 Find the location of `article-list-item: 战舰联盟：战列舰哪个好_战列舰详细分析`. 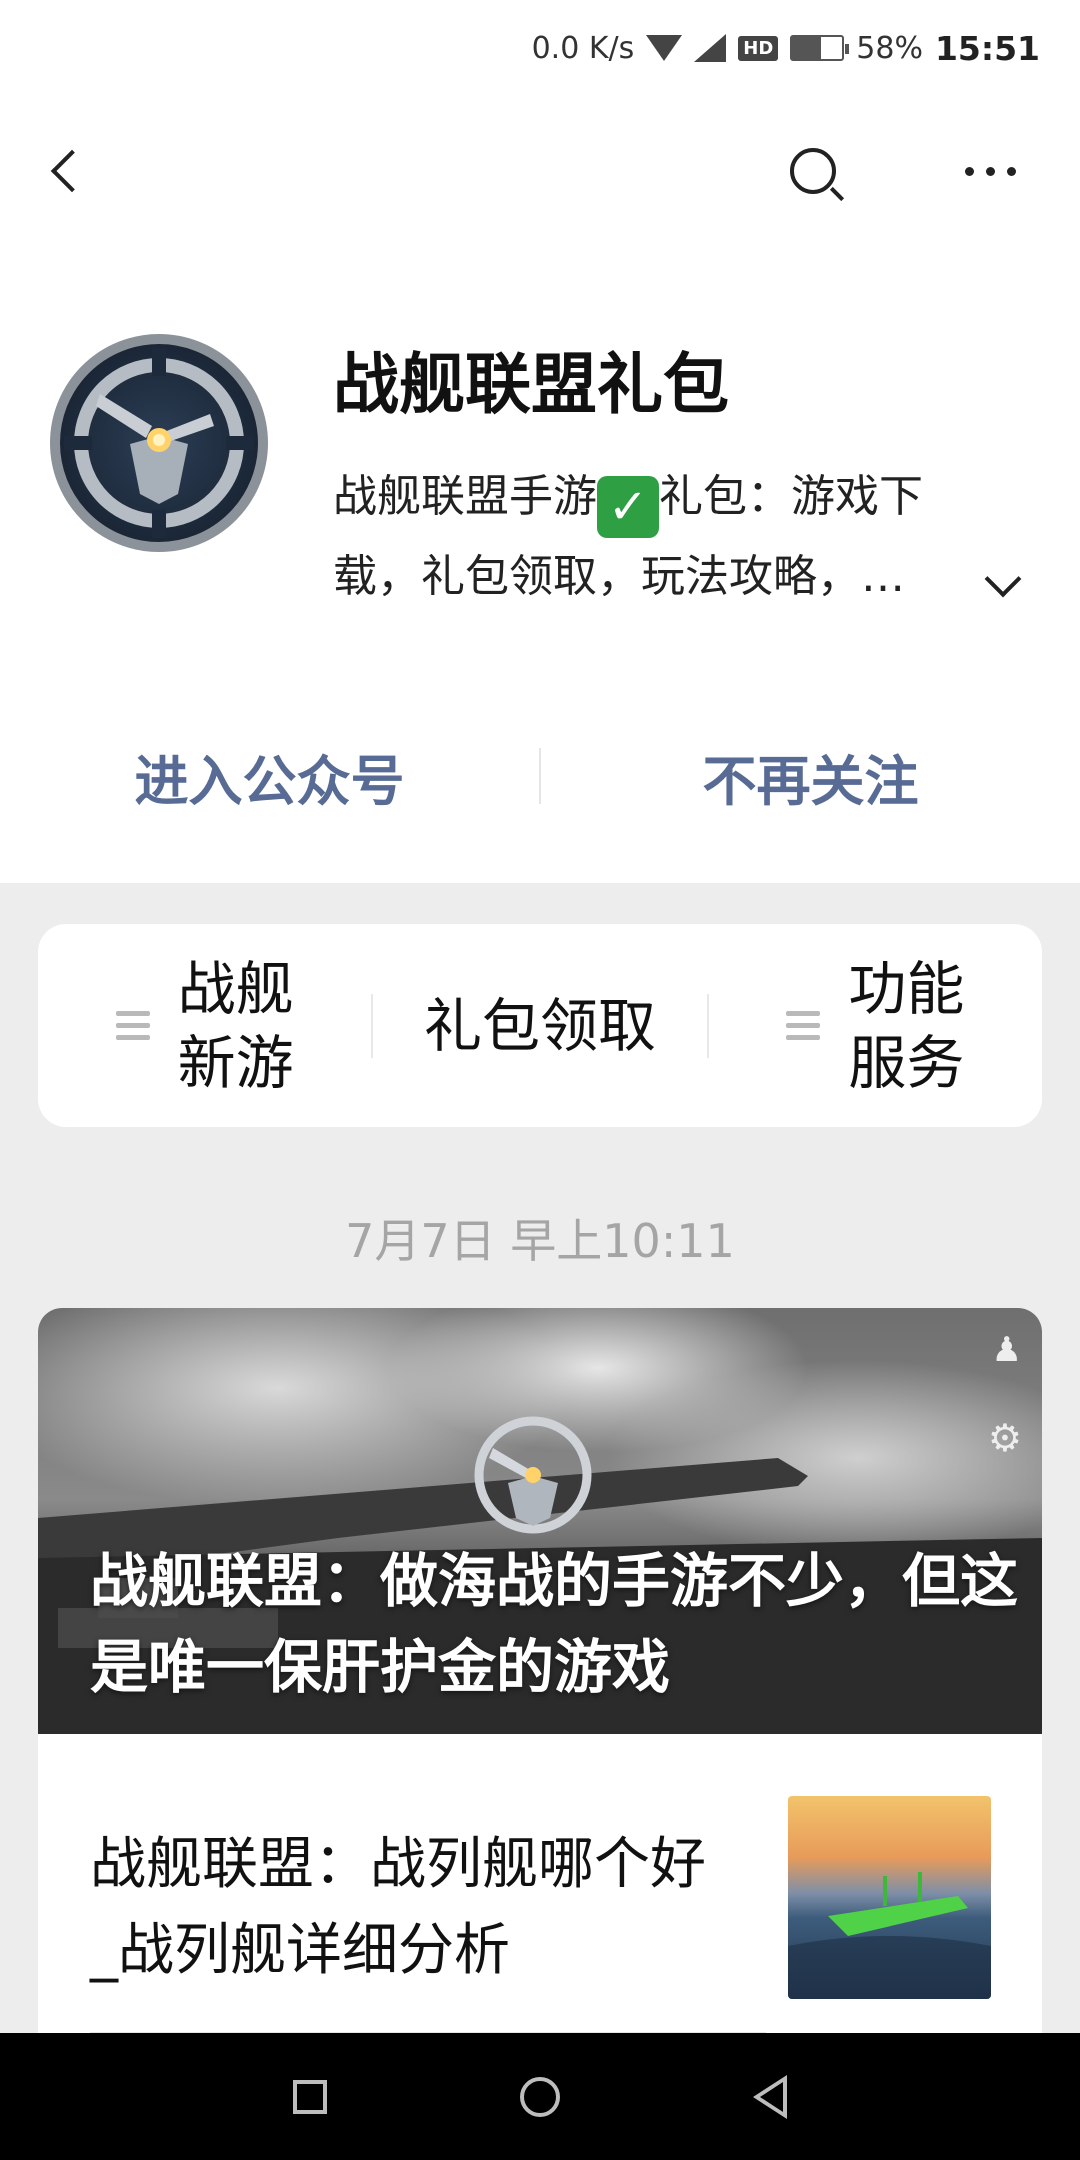

article-list-item: 战舰联盟：战列舰哪个好_战列舰详细分析 is located at coordinates (540, 1891).